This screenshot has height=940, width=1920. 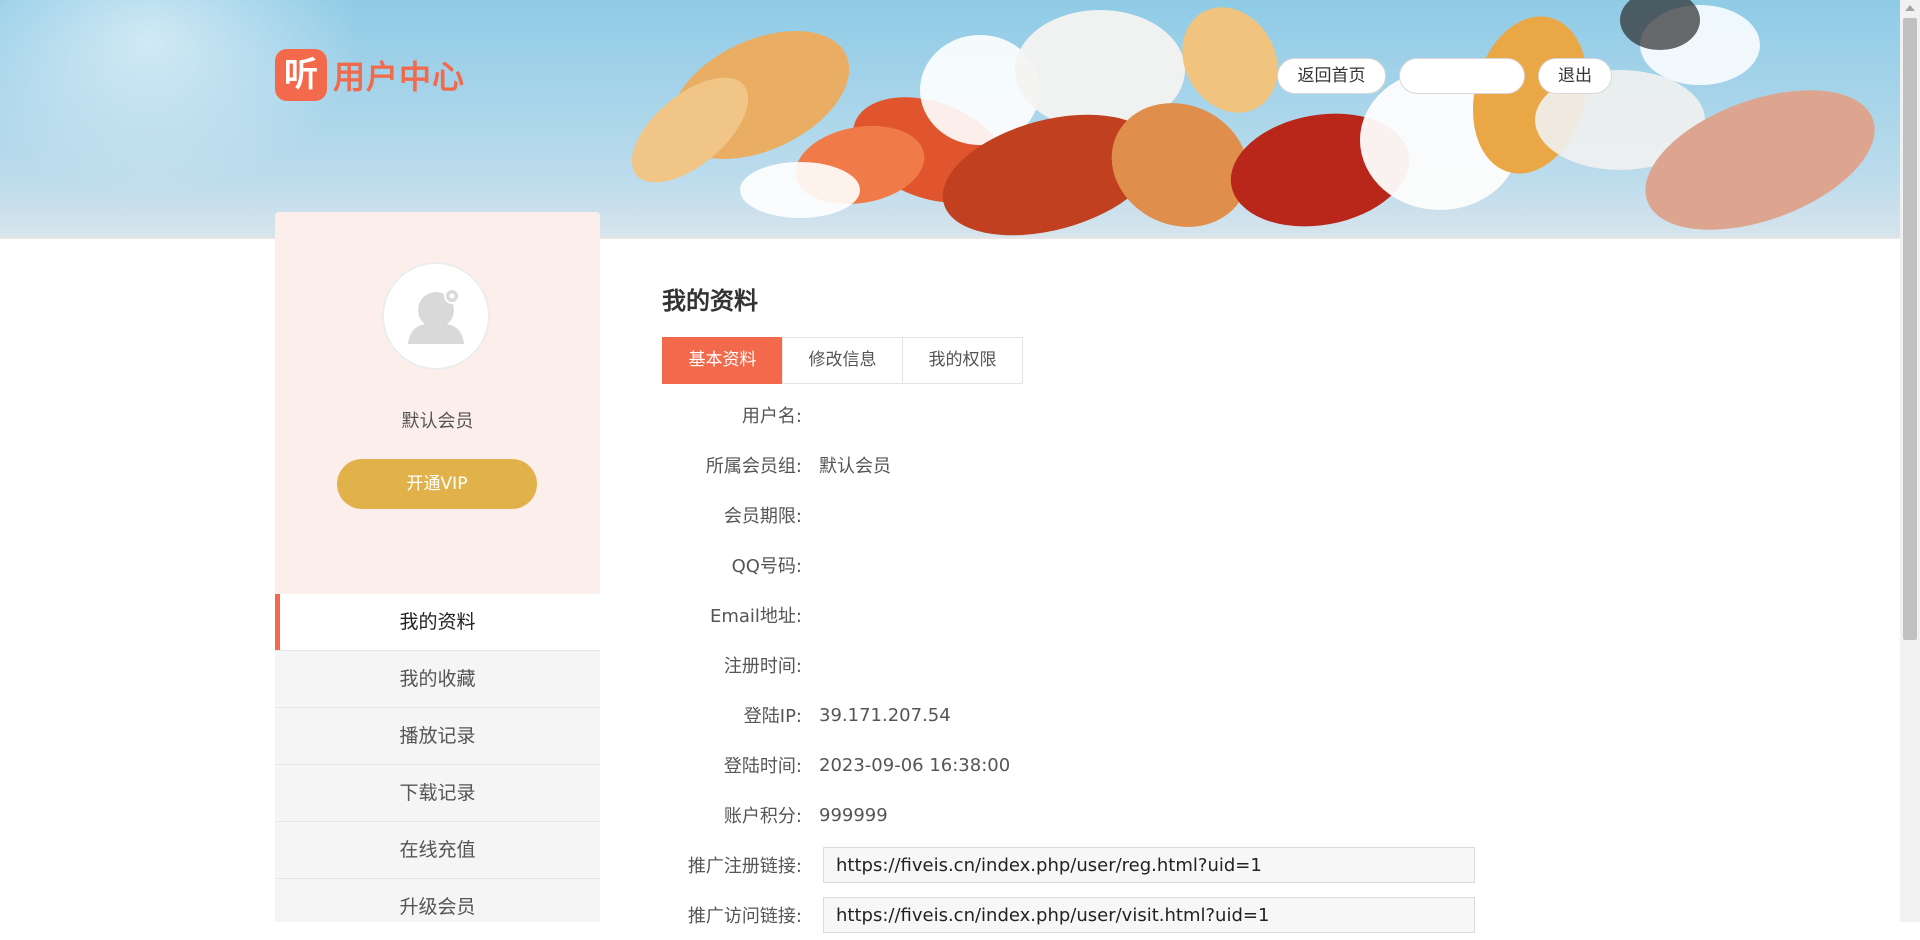 I want to click on page-scrollbar, so click(x=1910, y=461).